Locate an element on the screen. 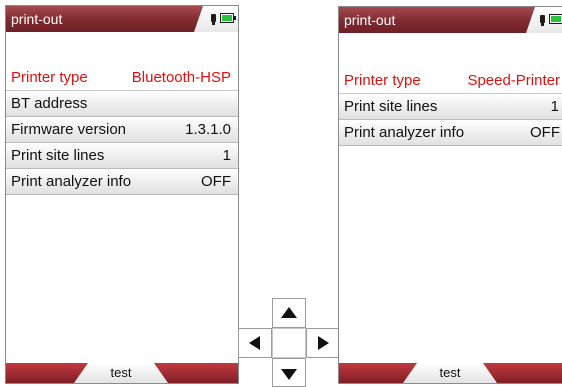  menu-item-label: BT address is located at coordinates (49, 103).